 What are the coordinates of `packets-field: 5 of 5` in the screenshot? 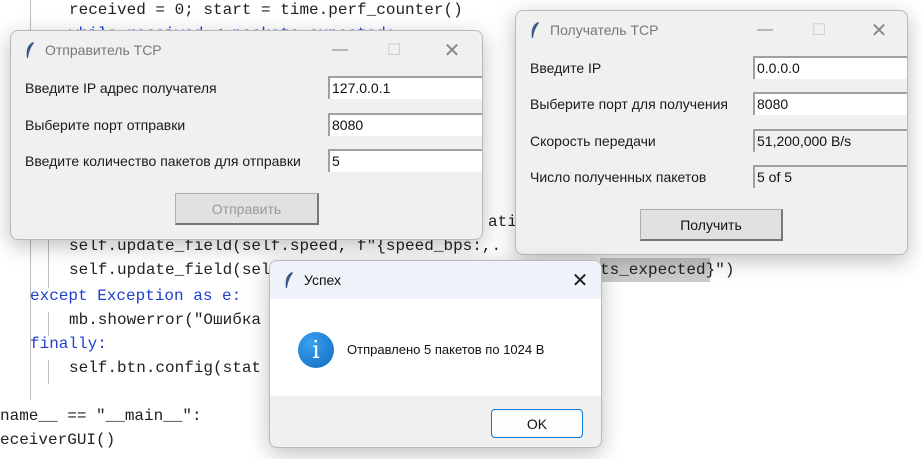 It's located at (830, 176).